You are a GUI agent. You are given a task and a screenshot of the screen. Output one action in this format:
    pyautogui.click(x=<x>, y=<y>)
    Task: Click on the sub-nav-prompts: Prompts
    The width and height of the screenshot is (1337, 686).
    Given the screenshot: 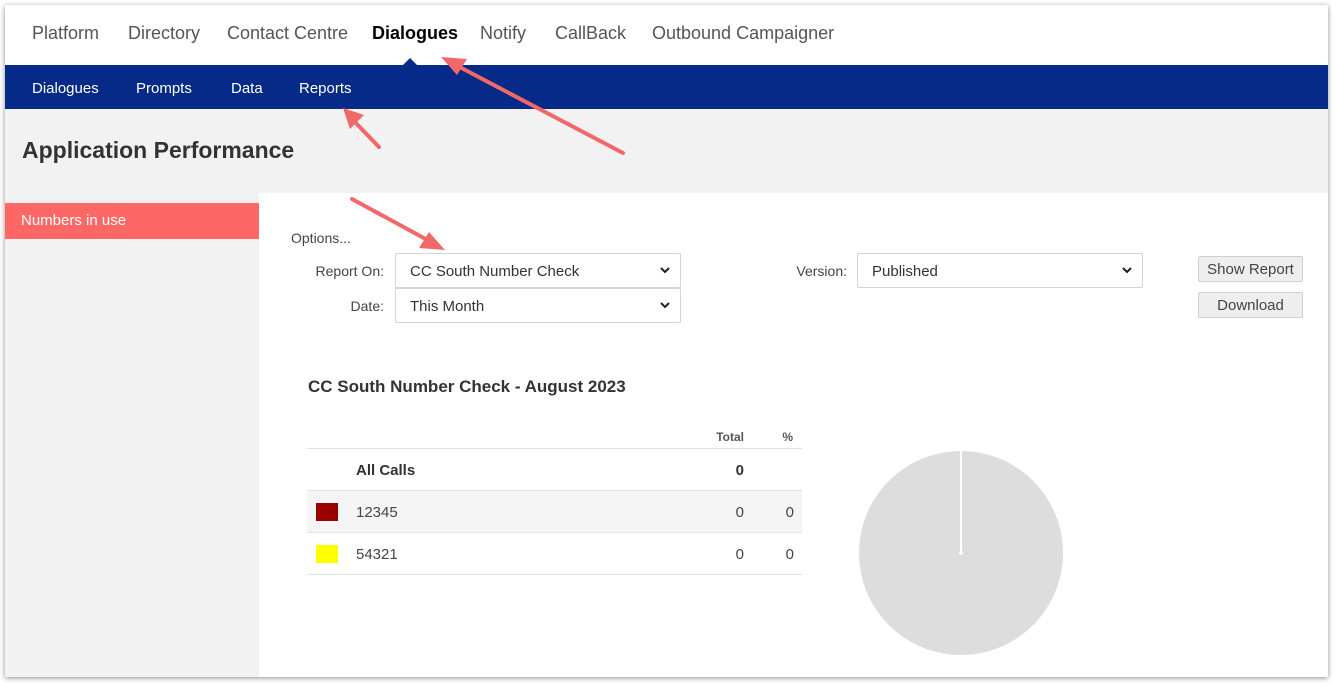 What is the action you would take?
    pyautogui.click(x=164, y=88)
    